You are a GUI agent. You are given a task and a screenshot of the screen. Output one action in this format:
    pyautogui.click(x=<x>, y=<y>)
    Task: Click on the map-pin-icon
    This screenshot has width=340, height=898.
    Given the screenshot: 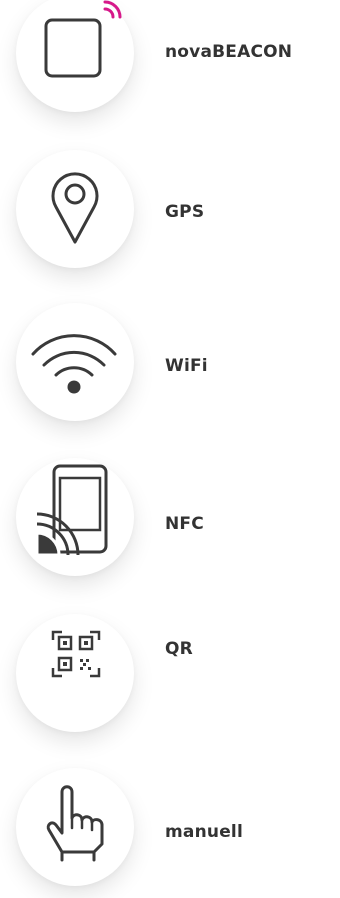 What is the action you would take?
    pyautogui.click(x=75, y=208)
    